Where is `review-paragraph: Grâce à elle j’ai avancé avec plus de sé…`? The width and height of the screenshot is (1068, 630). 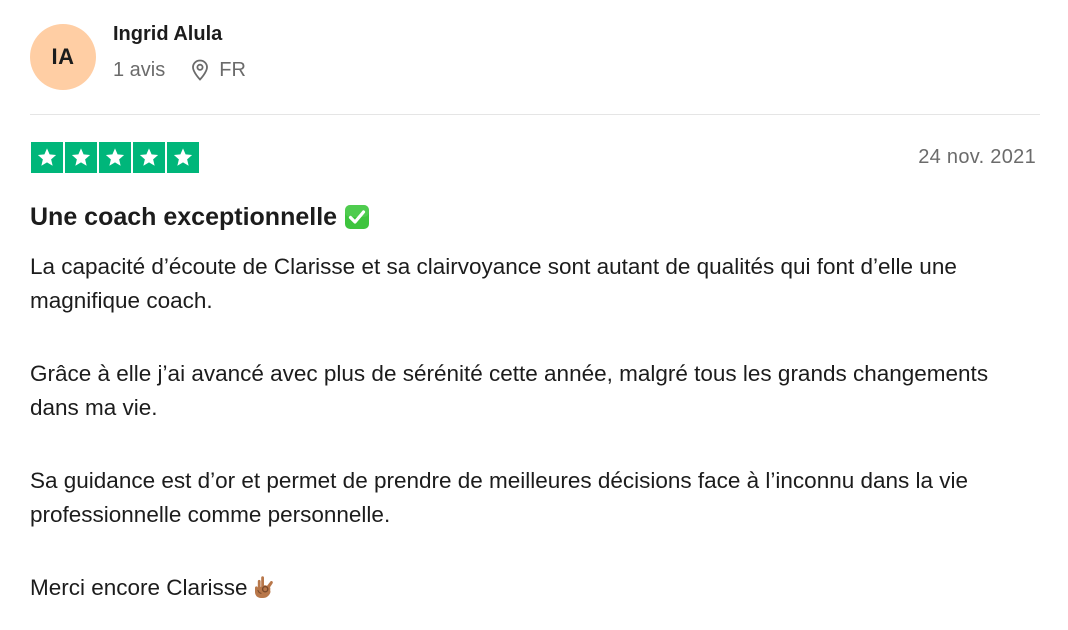
review-paragraph: Grâce à elle j’ai avancé avec plus de sé… is located at coordinates (509, 390).